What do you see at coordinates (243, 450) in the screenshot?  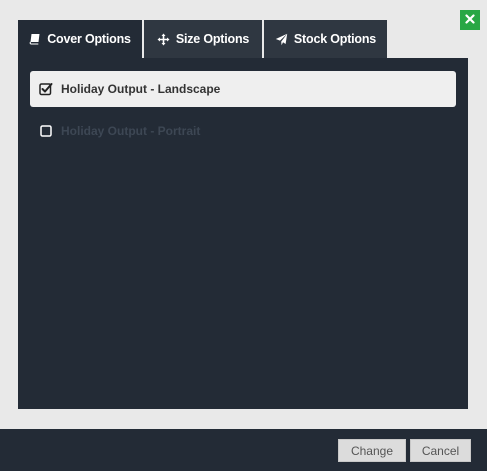 I see `footer: Change Cancel` at bounding box center [243, 450].